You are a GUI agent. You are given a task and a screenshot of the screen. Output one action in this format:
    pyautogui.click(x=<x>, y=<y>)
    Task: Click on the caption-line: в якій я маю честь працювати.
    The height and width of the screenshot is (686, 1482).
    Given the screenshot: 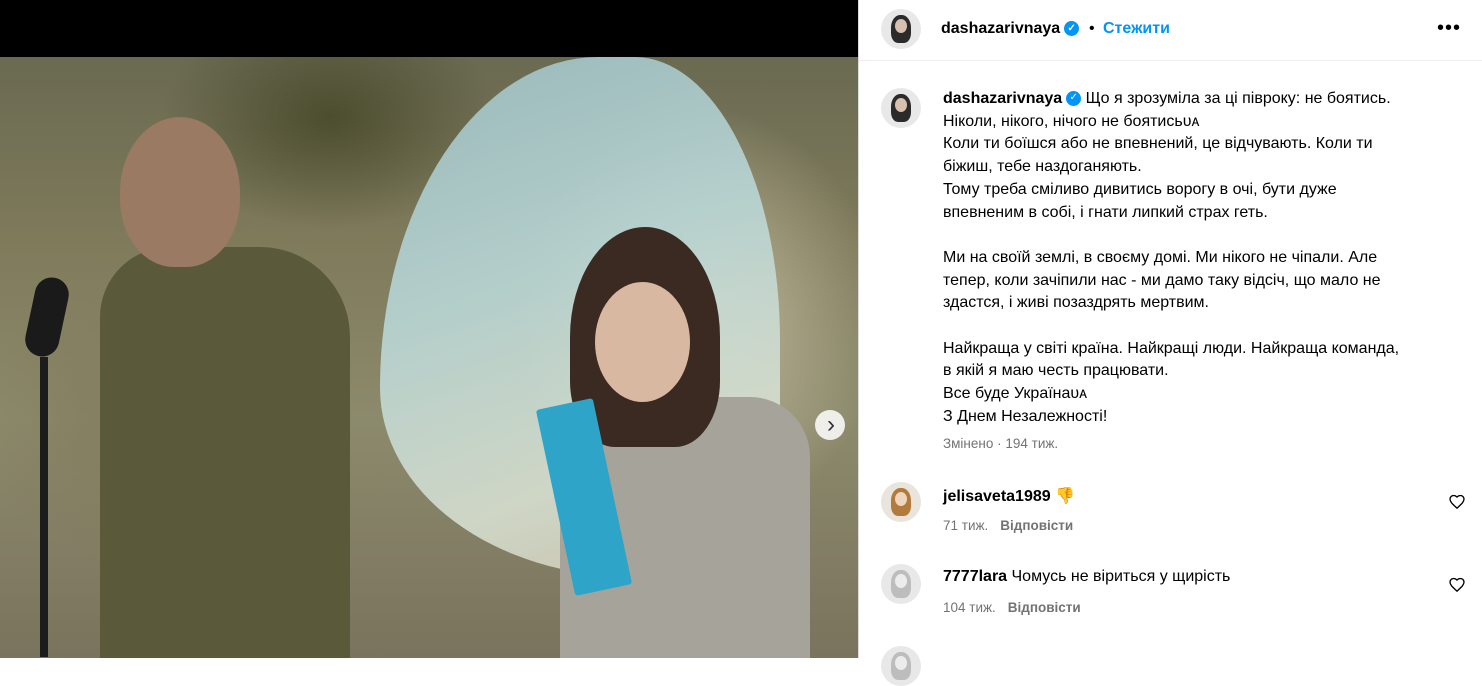 What is the action you would take?
    pyautogui.click(x=1056, y=371)
    